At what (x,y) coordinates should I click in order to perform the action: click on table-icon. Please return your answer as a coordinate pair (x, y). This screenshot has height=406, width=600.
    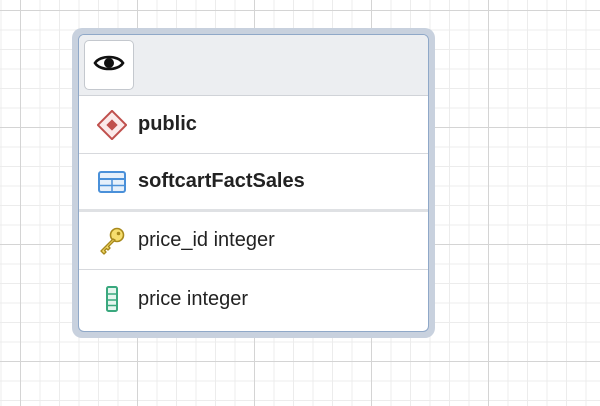
    Looking at the image, I should click on (112, 182).